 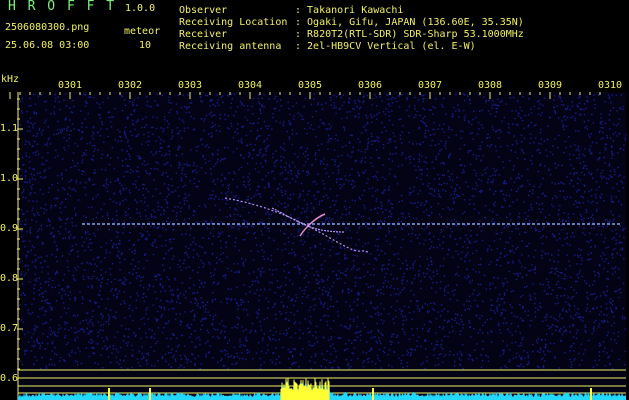 I want to click on y-tick-label: 0.6, so click(x=9, y=378).